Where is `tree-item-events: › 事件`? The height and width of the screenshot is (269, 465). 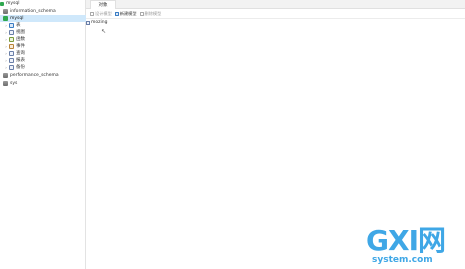
tree-item-events: › 事件 is located at coordinates (43, 46).